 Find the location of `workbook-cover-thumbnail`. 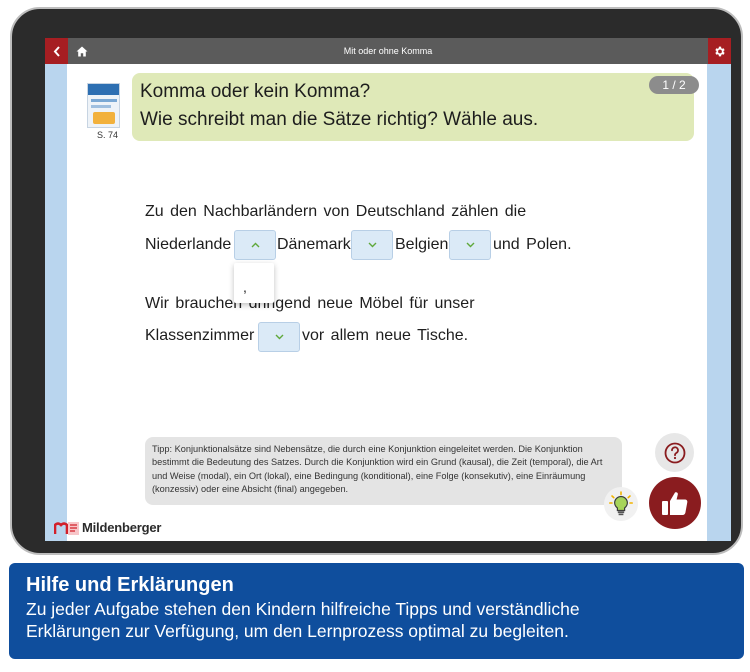

workbook-cover-thumbnail is located at coordinates (103, 105).